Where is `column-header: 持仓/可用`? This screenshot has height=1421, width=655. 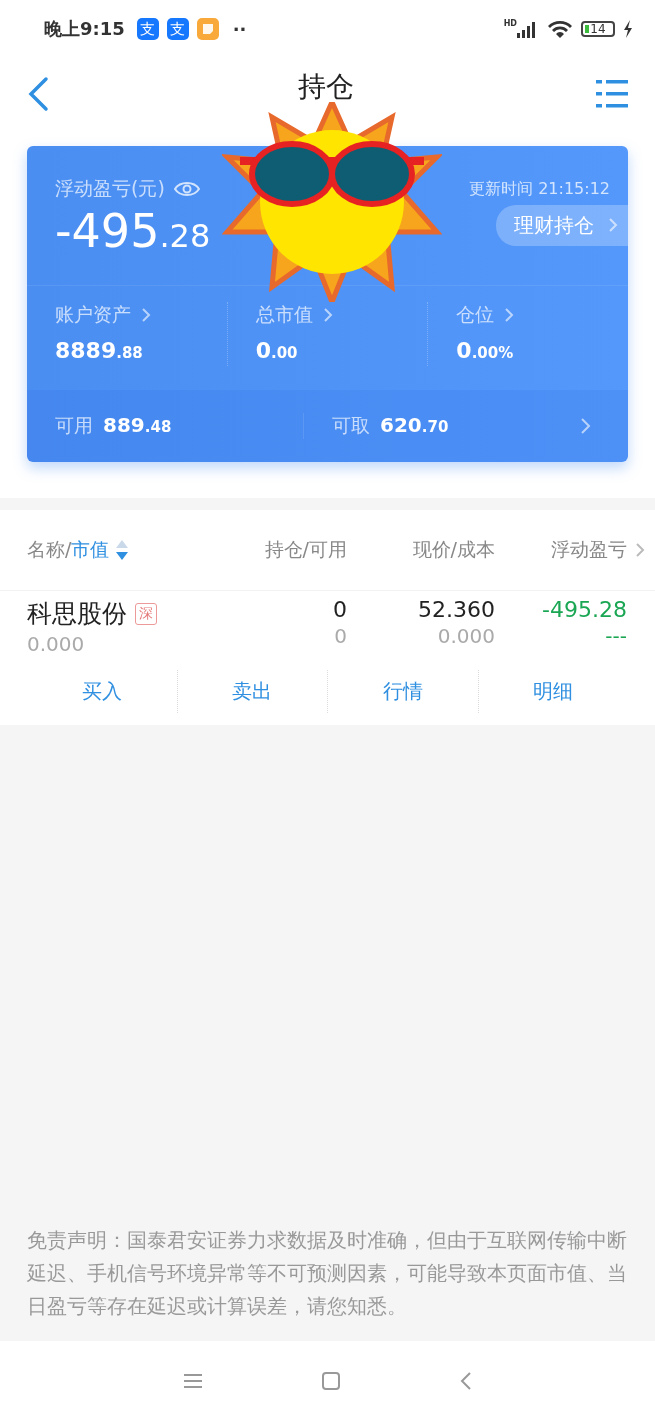
column-header: 持仓/可用 is located at coordinates (305, 549).